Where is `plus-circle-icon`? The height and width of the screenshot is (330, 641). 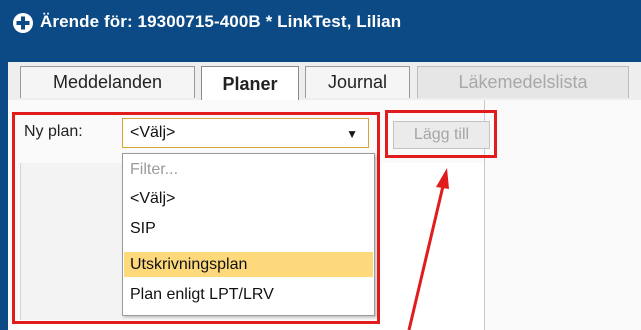
plus-circle-icon is located at coordinates (23, 23).